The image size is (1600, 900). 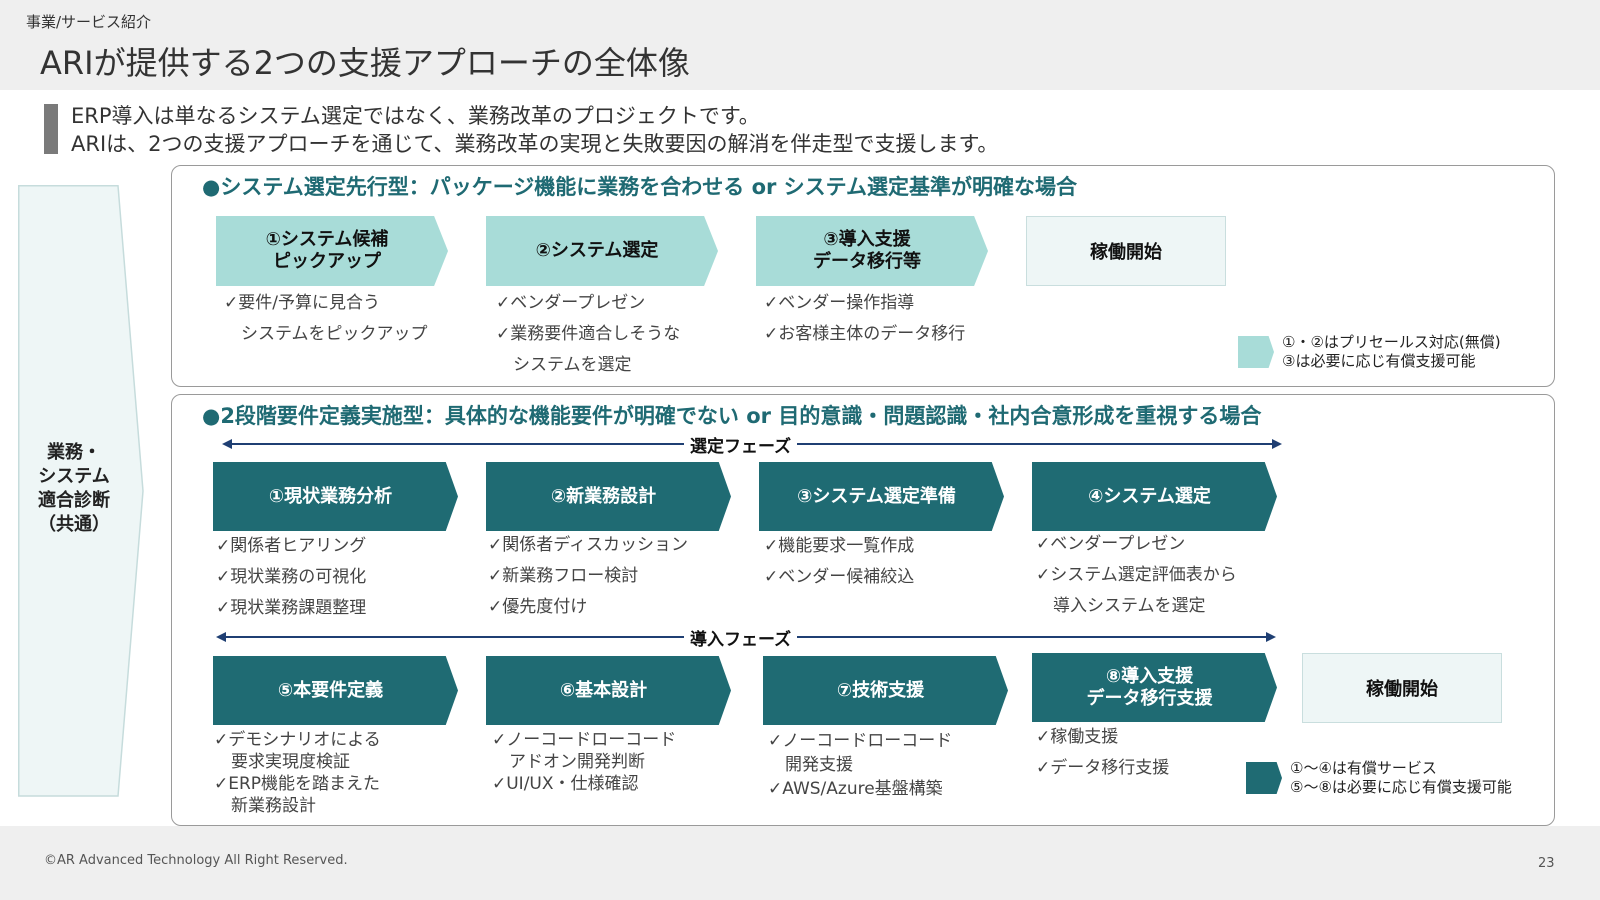 I want to click on panel2-step-2-label: ②新業務設計, so click(x=603, y=496).